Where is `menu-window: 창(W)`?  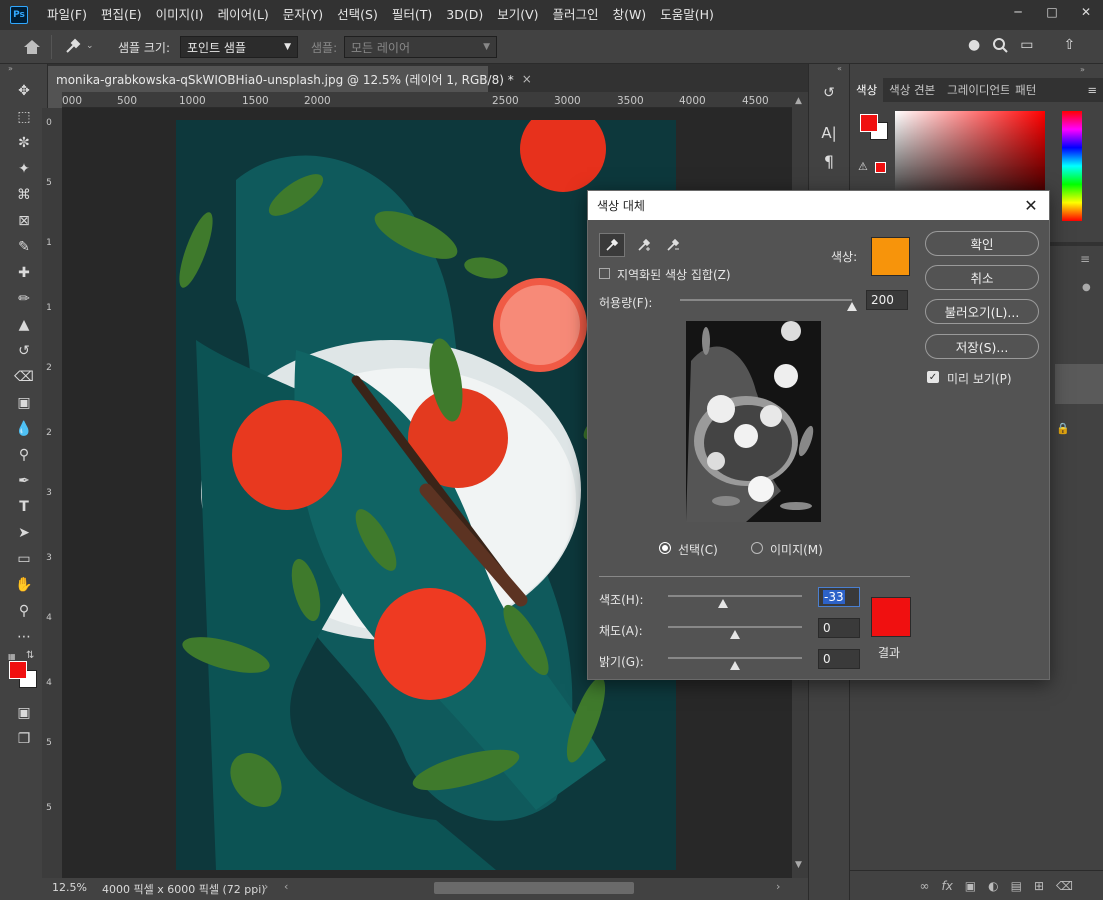
menu-window: 창(W) is located at coordinates (630, 15).